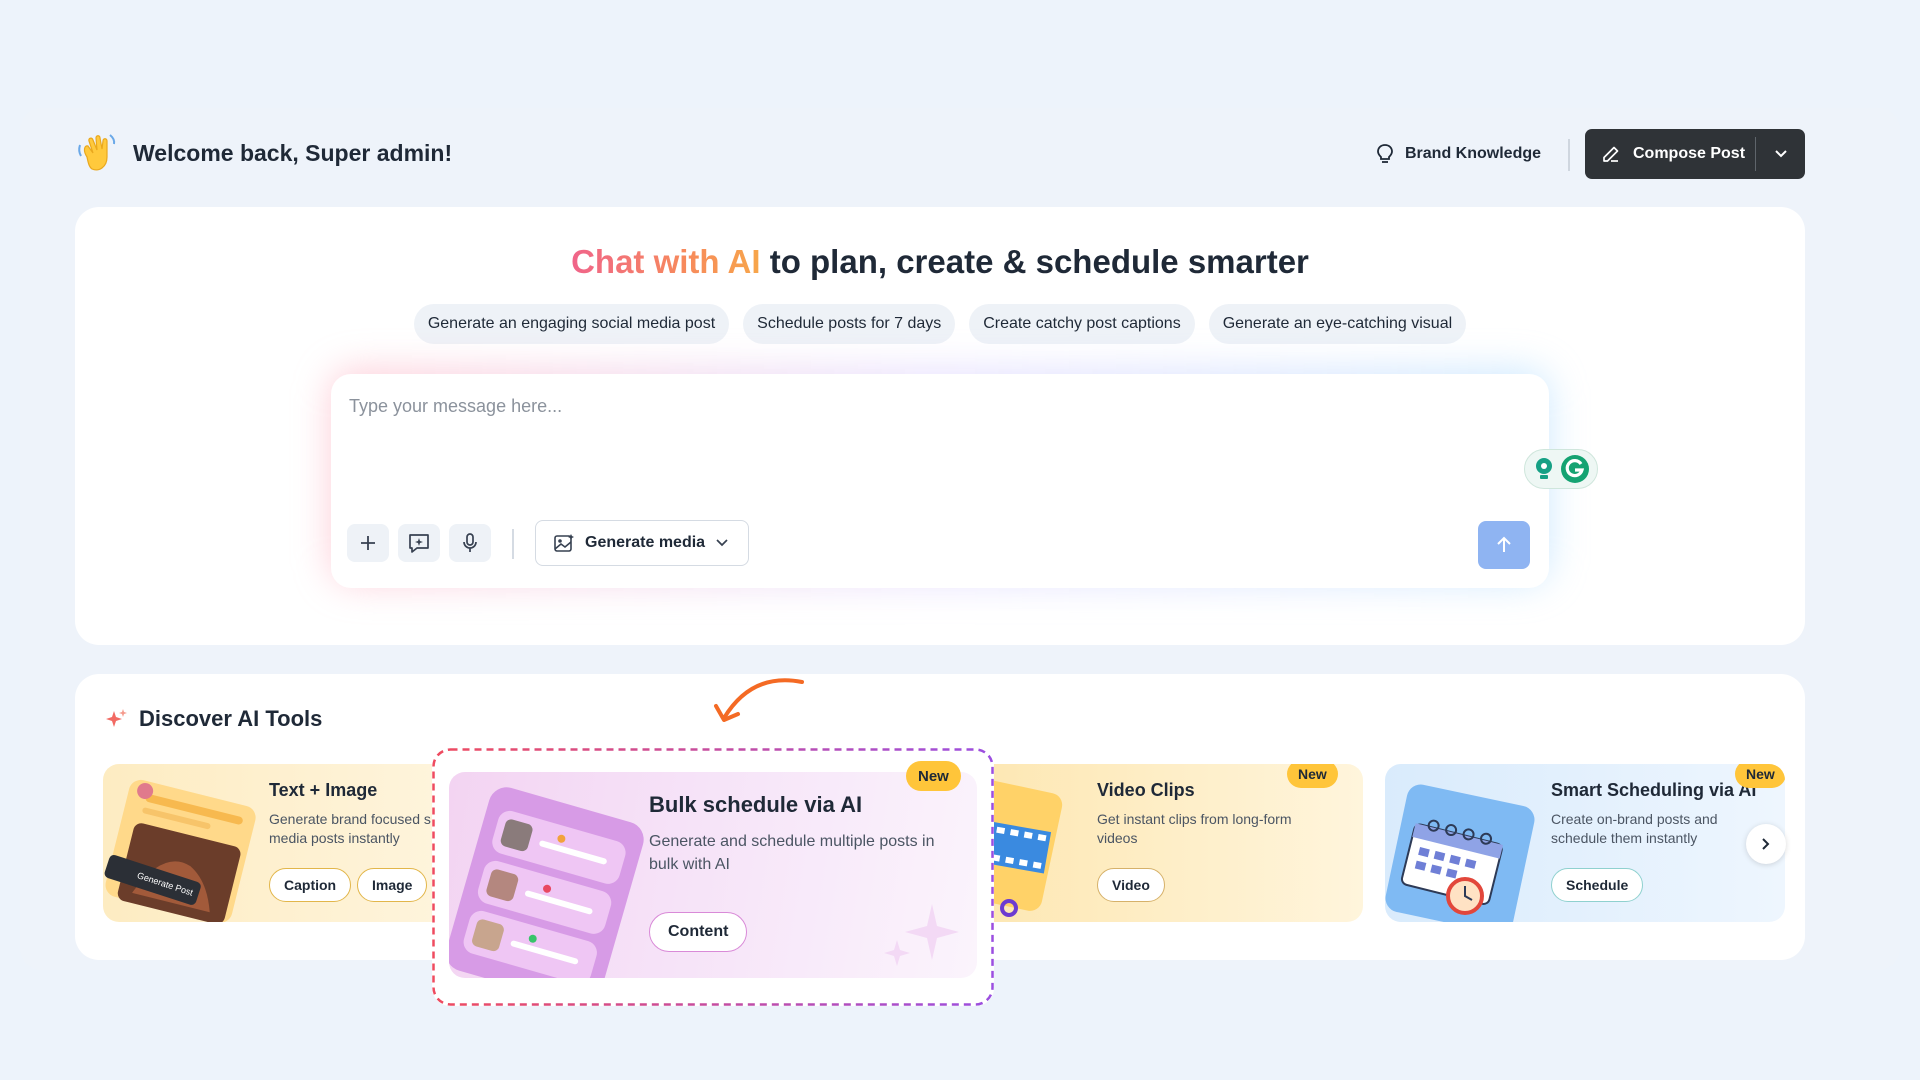  What do you see at coordinates (689, 864) in the screenshot?
I see `tool-desc-line-2: bulk with AI` at bounding box center [689, 864].